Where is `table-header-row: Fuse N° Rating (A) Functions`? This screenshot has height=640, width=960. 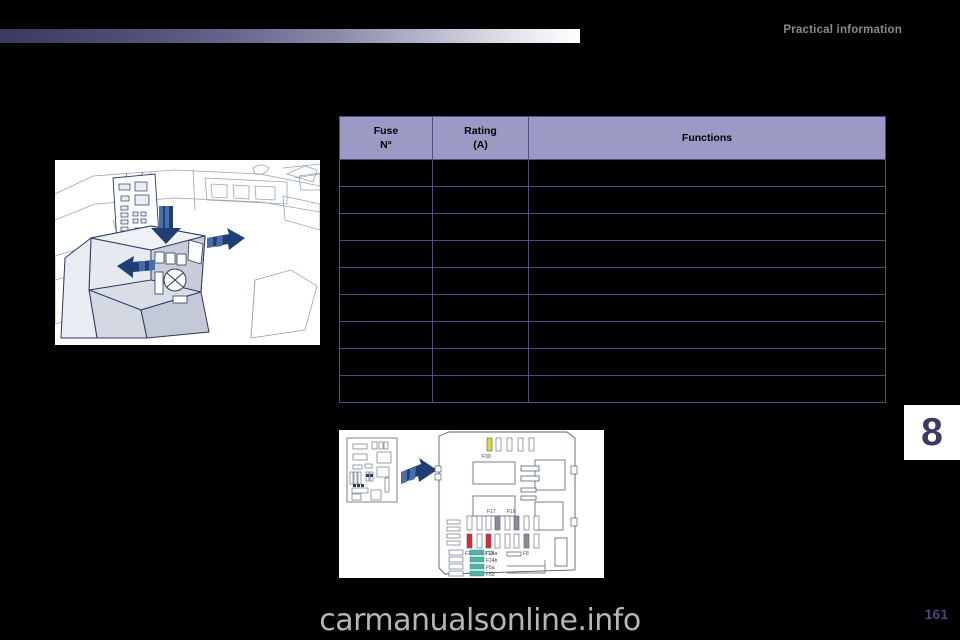 table-header-row: Fuse N° Rating (A) Functions is located at coordinates (612, 138).